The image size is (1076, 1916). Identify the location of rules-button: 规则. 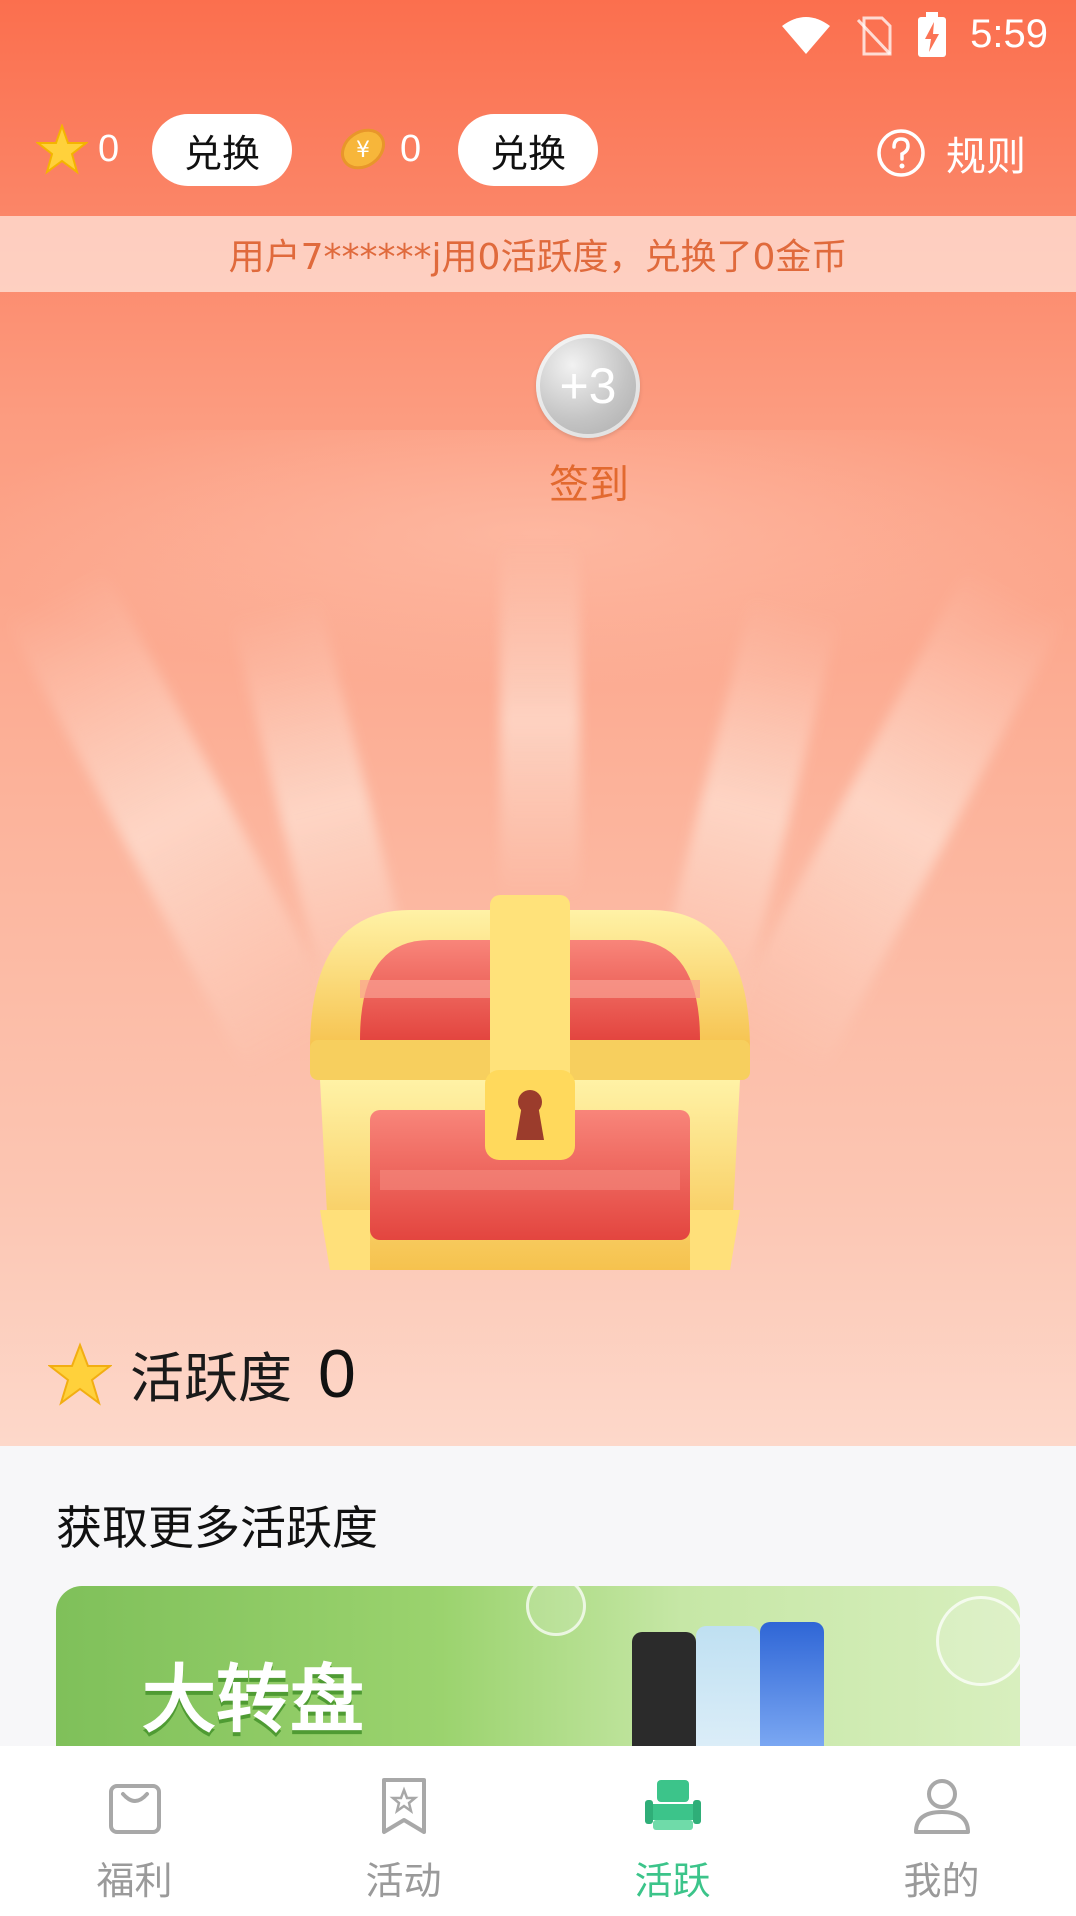
(951, 153).